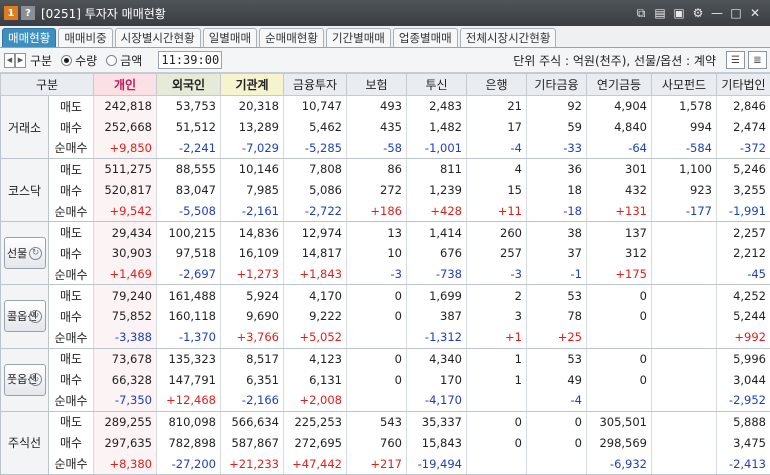  I want to click on radio-amount: 금액, so click(124, 60).